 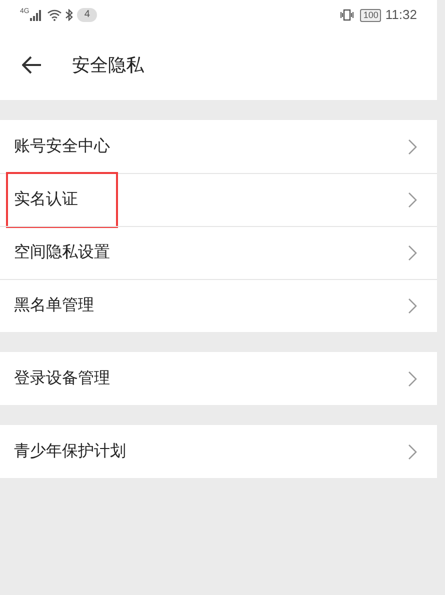 I want to click on row-label: 空间隐私设置, so click(x=62, y=252).